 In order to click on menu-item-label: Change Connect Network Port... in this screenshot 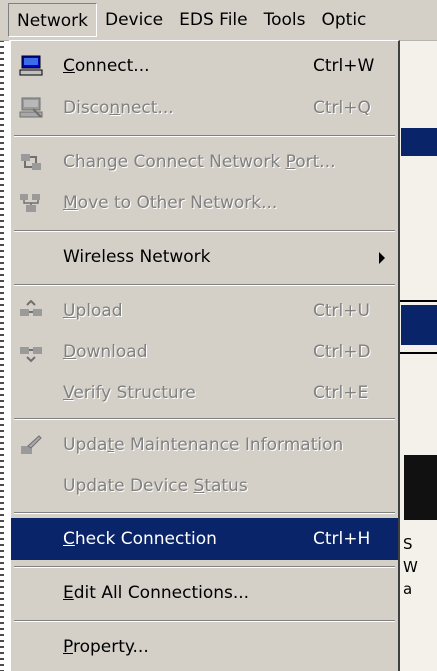, I will do `click(199, 162)`.